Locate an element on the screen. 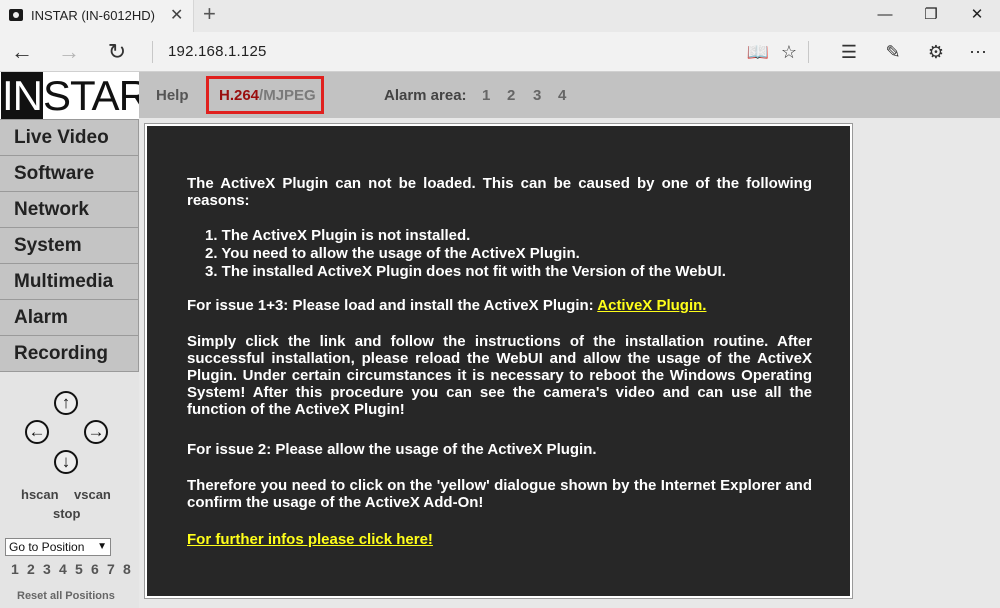 This screenshot has height=608, width=1000. menu-live-video: Live Video is located at coordinates (69, 138).